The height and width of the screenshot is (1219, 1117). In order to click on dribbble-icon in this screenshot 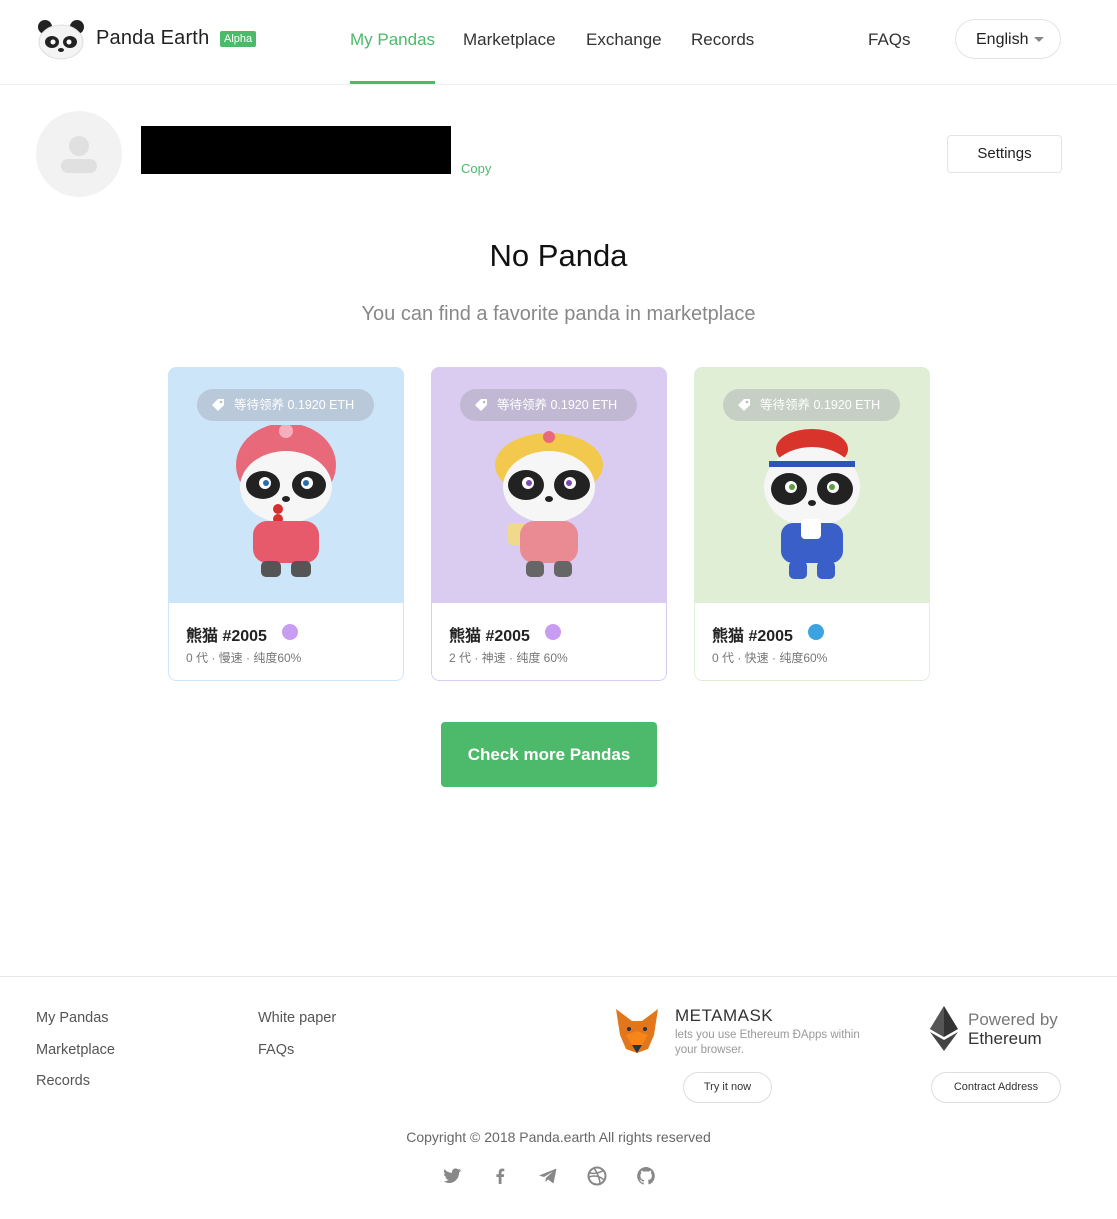, I will do `click(597, 1176)`.